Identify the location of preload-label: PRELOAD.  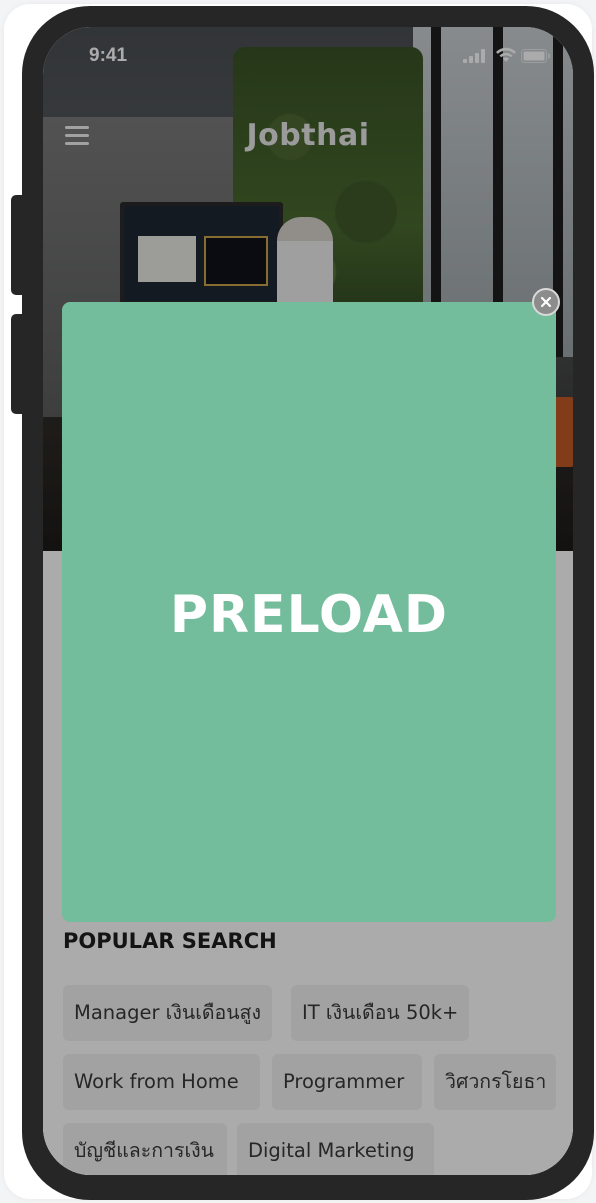
(309, 615).